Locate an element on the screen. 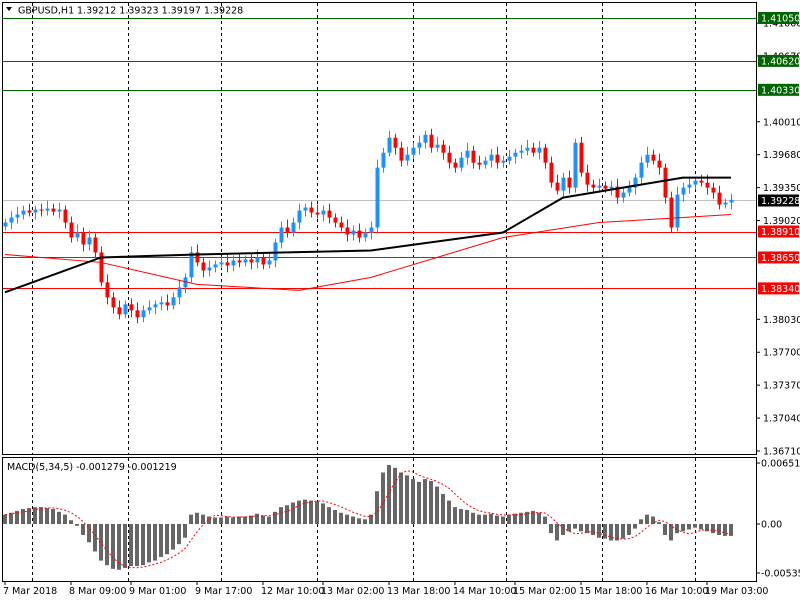 The width and height of the screenshot is (800, 604). x-tick-label: 12 Mar 10:00 is located at coordinates (292, 591).